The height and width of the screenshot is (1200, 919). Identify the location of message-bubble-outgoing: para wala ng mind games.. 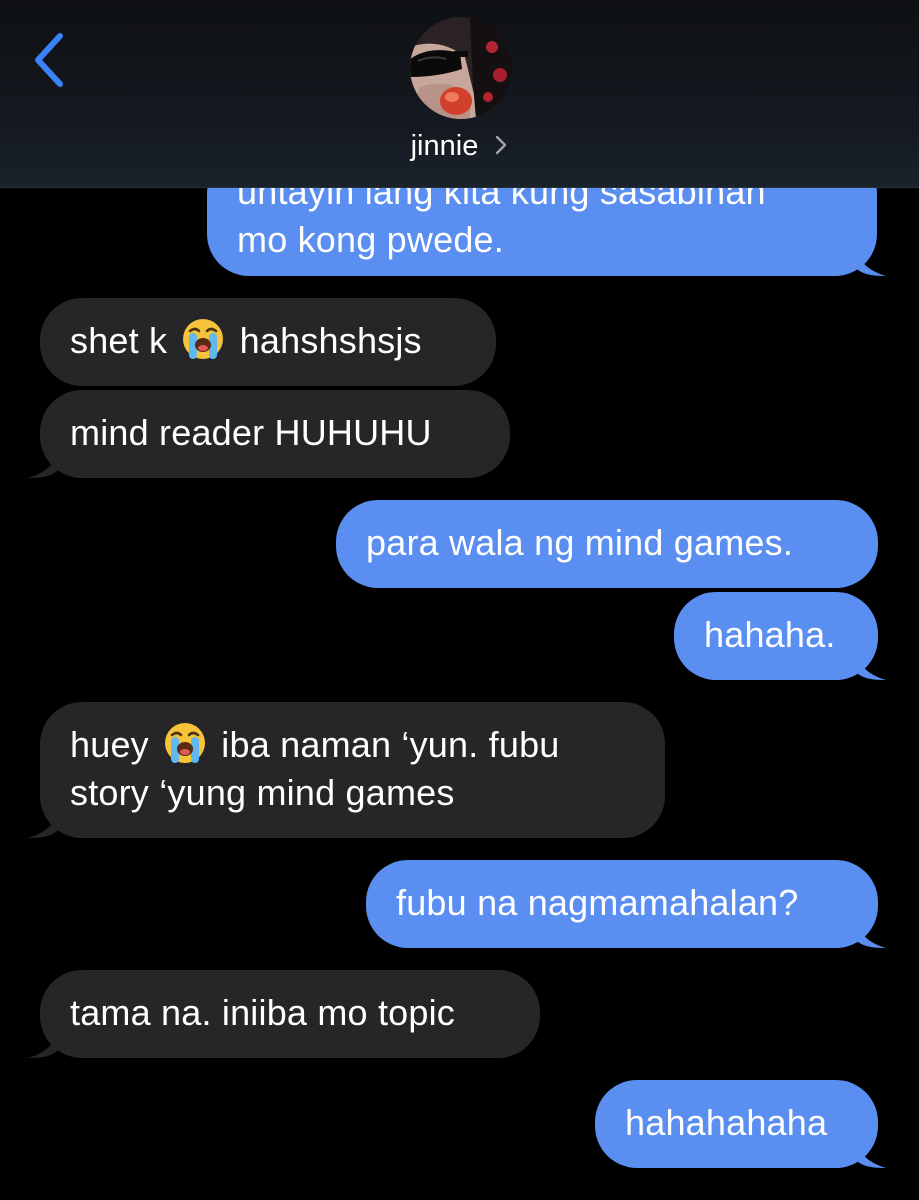
(607, 544).